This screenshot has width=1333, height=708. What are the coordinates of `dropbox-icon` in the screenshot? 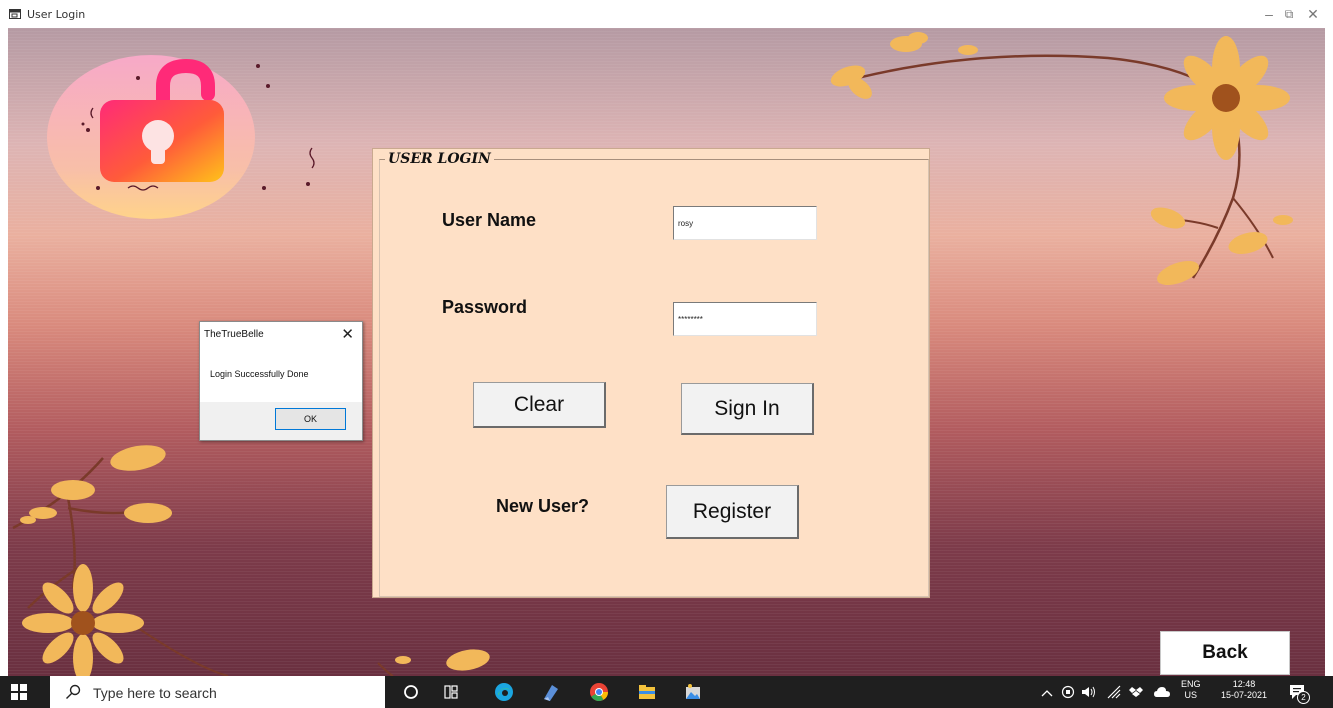 It's located at (1136, 692).